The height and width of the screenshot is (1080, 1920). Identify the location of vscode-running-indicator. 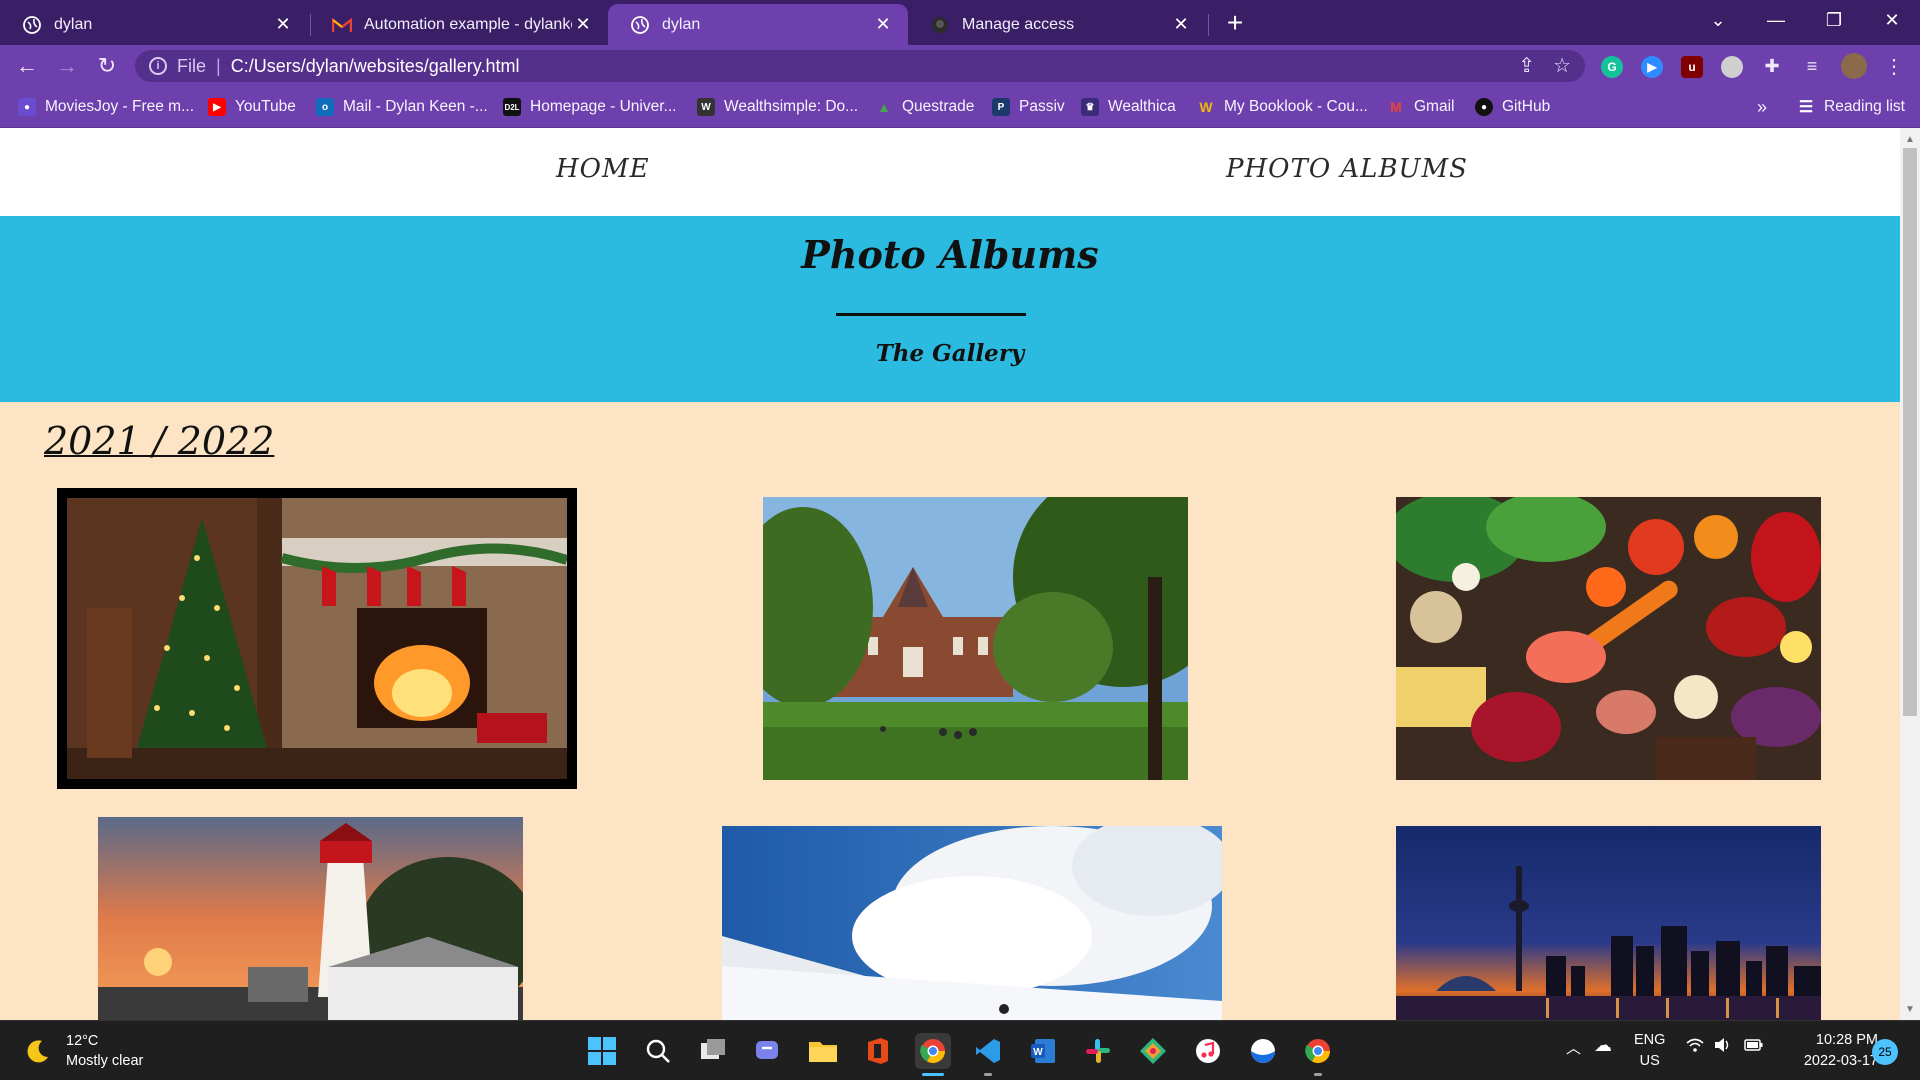
(988, 1074).